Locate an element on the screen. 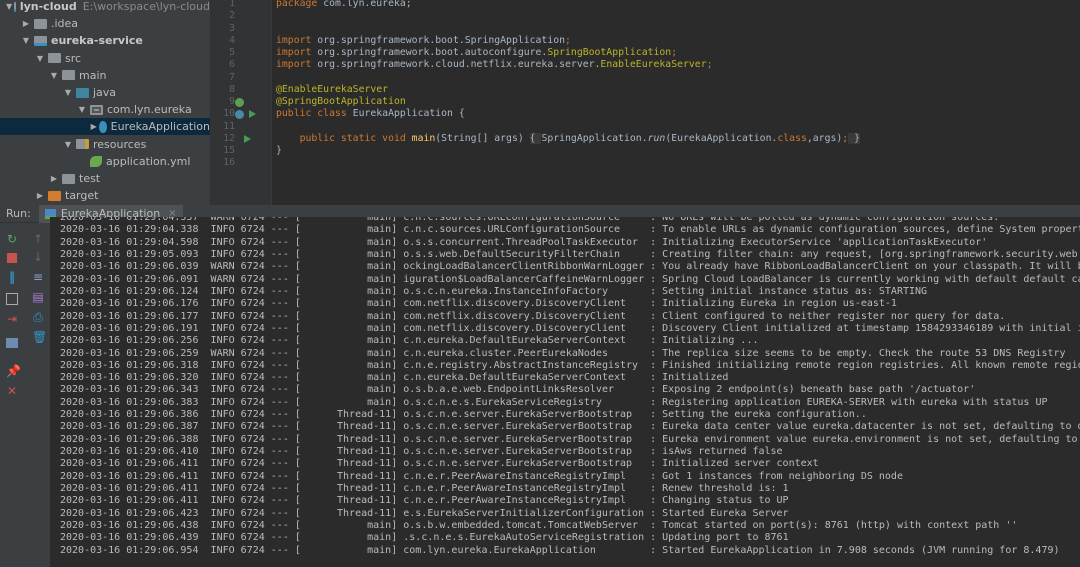  line-number: 2 is located at coordinates (232, 16).